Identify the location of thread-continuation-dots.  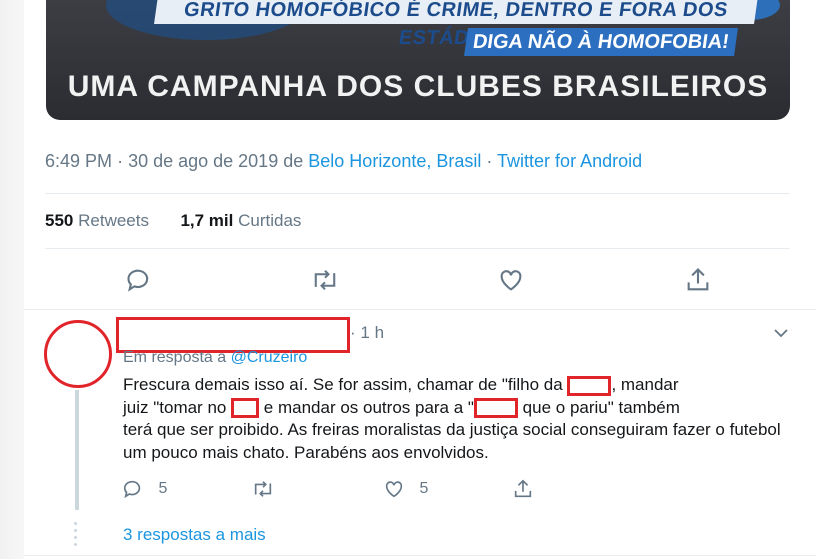
(76, 536).